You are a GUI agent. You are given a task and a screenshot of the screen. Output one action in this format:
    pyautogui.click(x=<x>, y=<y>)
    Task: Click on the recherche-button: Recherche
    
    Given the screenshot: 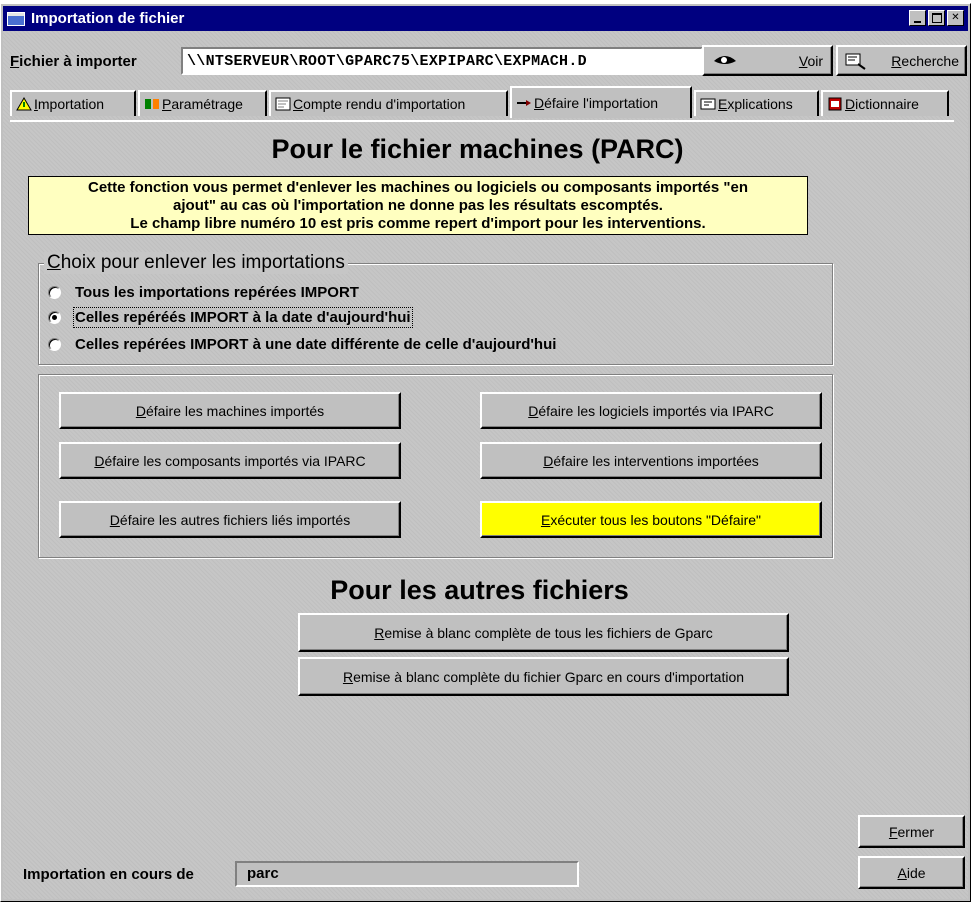 What is the action you would take?
    pyautogui.click(x=901, y=60)
    